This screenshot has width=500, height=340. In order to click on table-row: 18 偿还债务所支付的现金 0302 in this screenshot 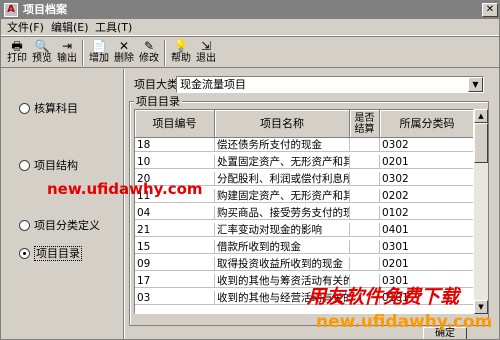, I will do `click(304, 145)`.